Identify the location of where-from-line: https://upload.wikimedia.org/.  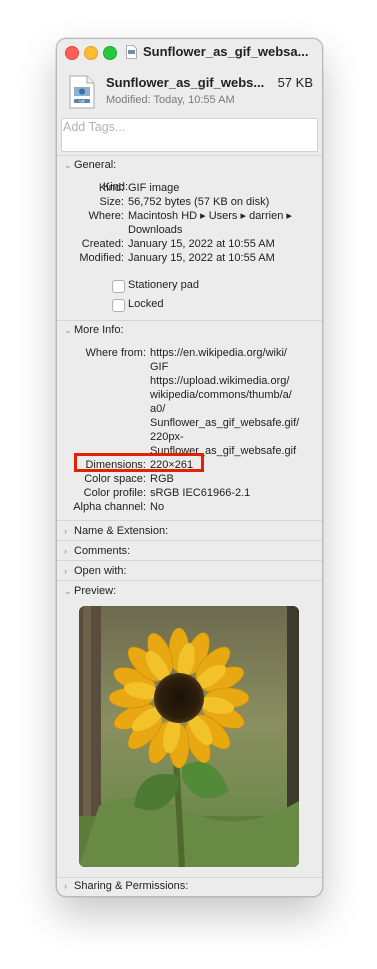
(220, 381).